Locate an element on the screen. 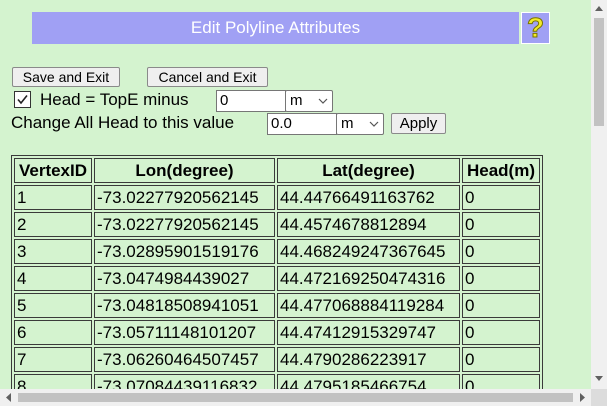  head-topE-label: Head = TopE minus is located at coordinates (114, 99).